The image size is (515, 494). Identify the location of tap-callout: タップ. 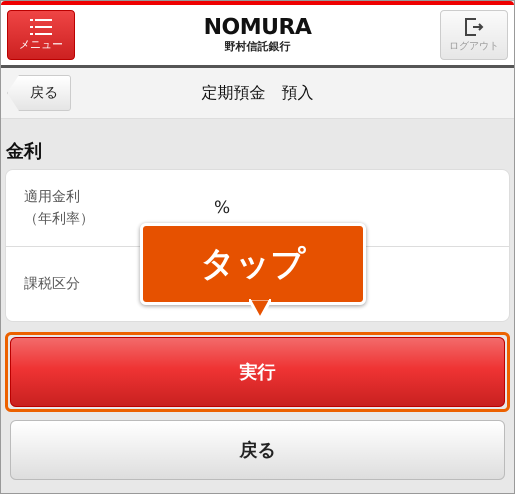
(253, 264).